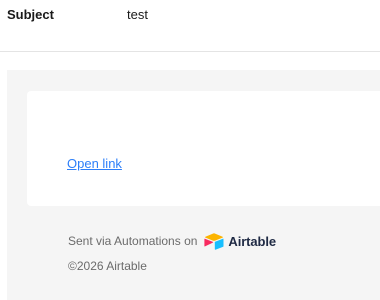 This screenshot has height=300, width=380. I want to click on sent-via-text: Sent via Automations on, so click(133, 241).